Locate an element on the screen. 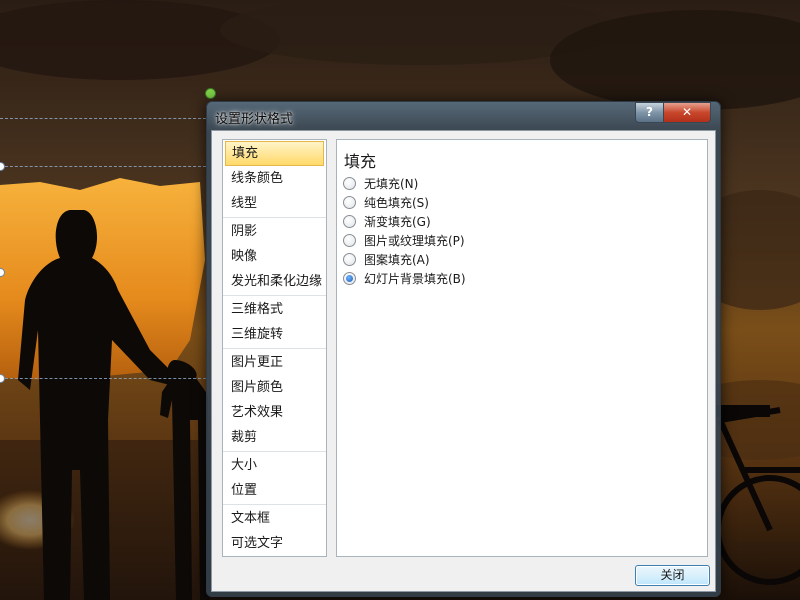  help-button: ? is located at coordinates (649, 112).